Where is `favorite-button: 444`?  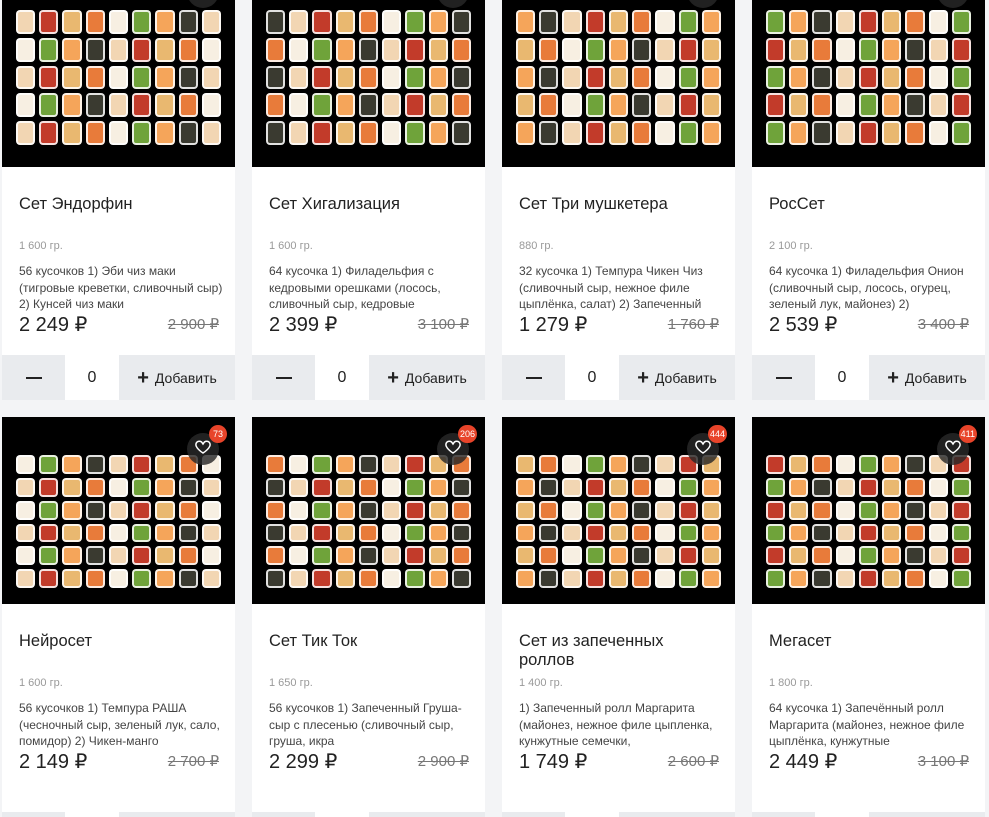
favorite-button: 444 is located at coordinates (707, 445).